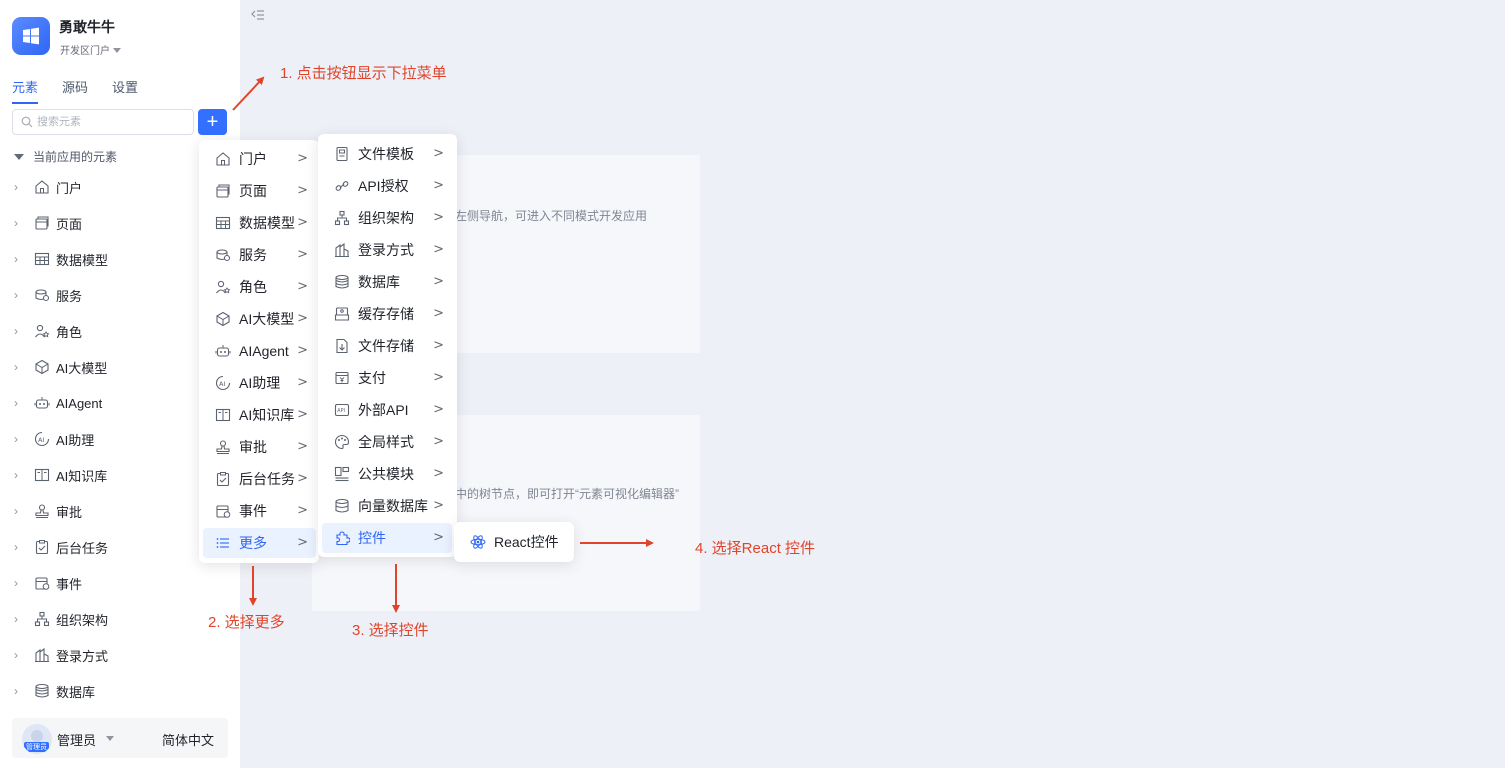  Describe the element at coordinates (42, 583) in the screenshot. I see `event-icon` at that location.